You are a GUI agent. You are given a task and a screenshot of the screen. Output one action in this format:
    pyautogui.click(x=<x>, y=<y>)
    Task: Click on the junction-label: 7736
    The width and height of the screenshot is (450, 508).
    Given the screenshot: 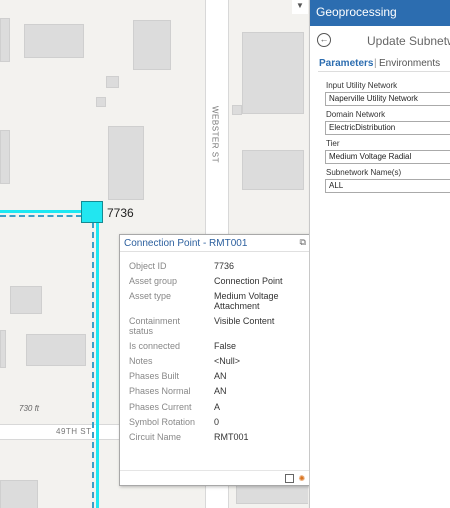 What is the action you would take?
    pyautogui.click(x=120, y=213)
    